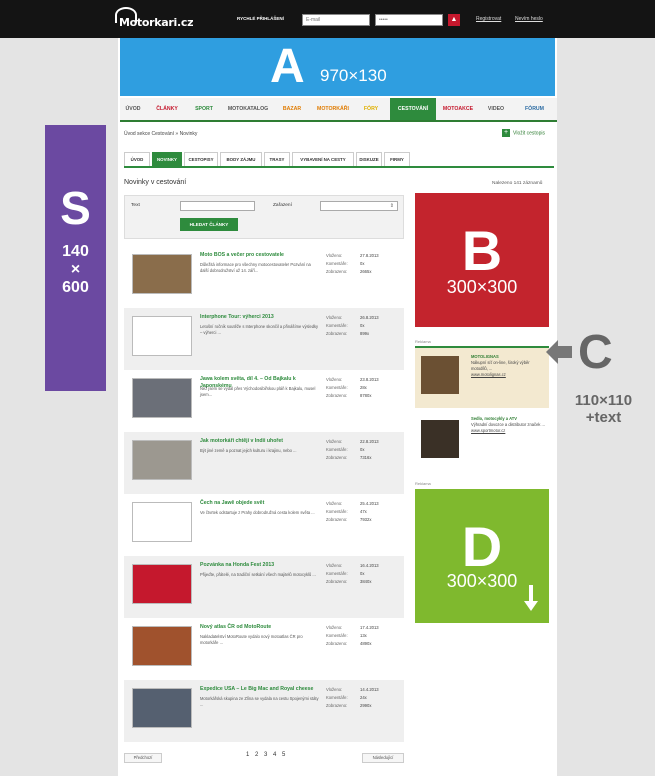 This screenshot has width=655, height=776. I want to click on article-views: 7932x, so click(366, 519).